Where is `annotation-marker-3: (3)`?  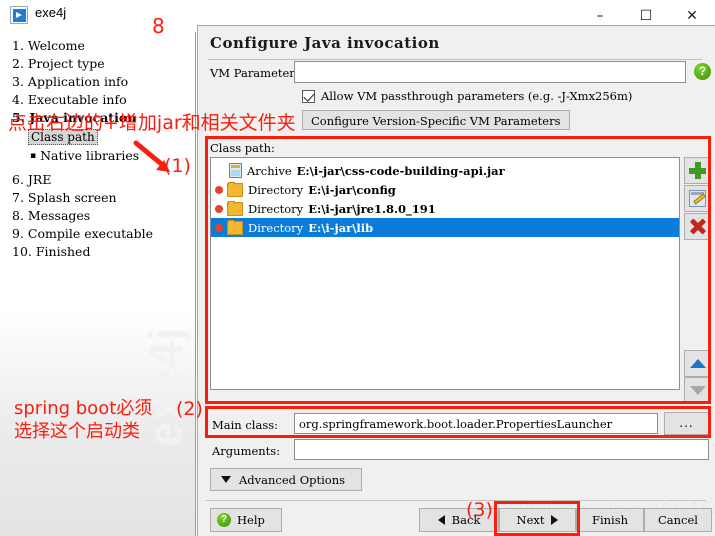 annotation-marker-3: (3) is located at coordinates (479, 510).